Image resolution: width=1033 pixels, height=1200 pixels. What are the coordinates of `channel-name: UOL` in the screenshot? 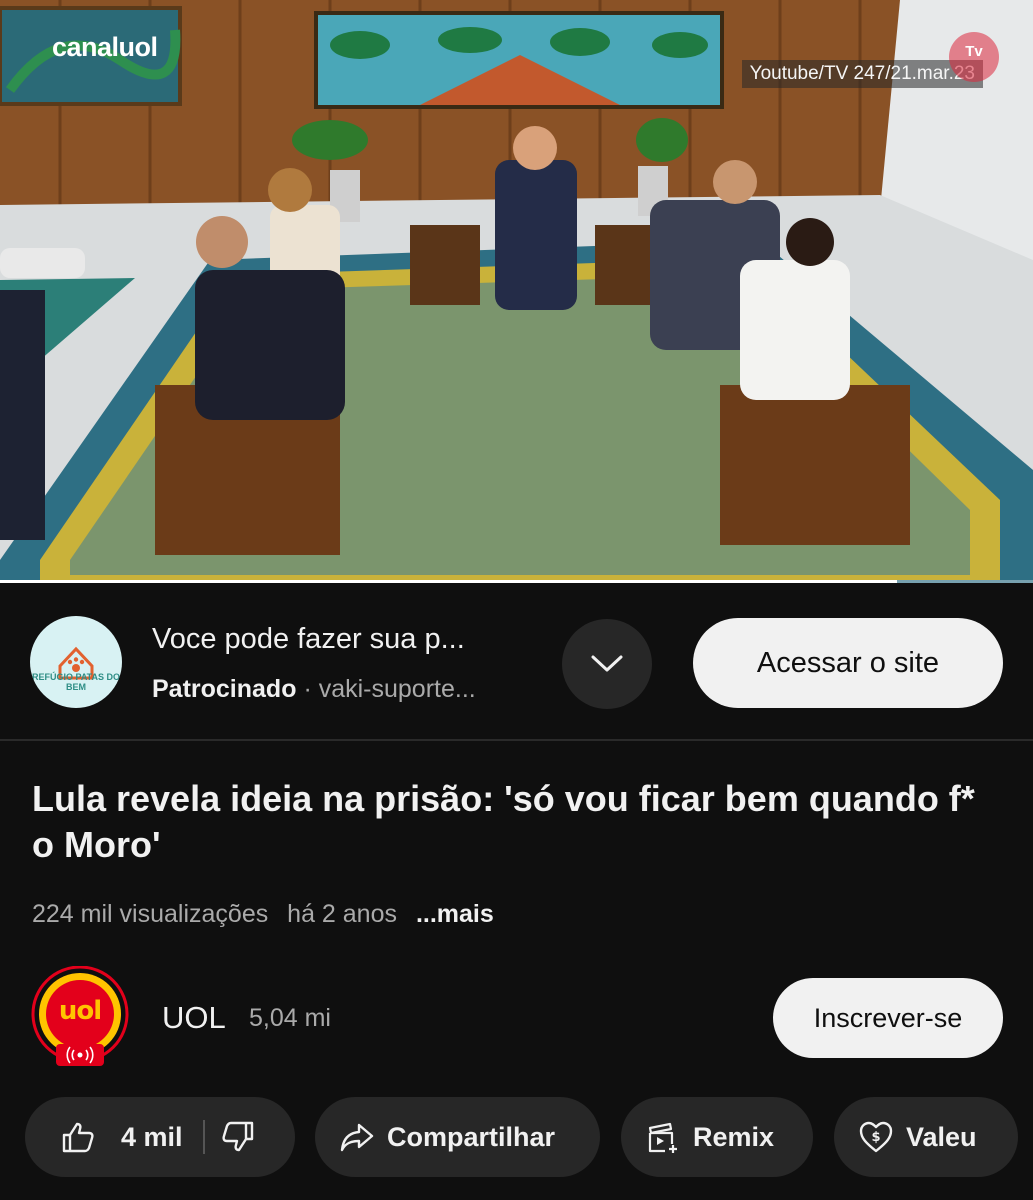 It's located at (194, 1018).